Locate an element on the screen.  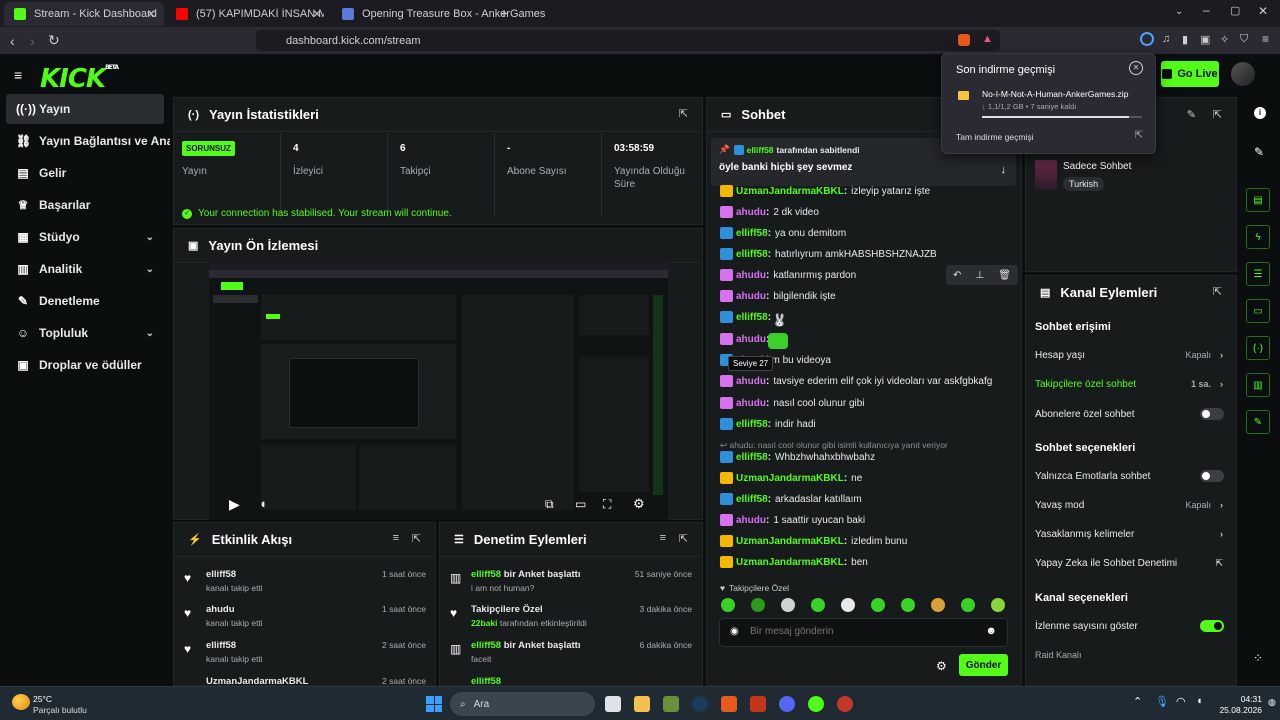
minimize-icon: – is located at coordinates (1206, 10).